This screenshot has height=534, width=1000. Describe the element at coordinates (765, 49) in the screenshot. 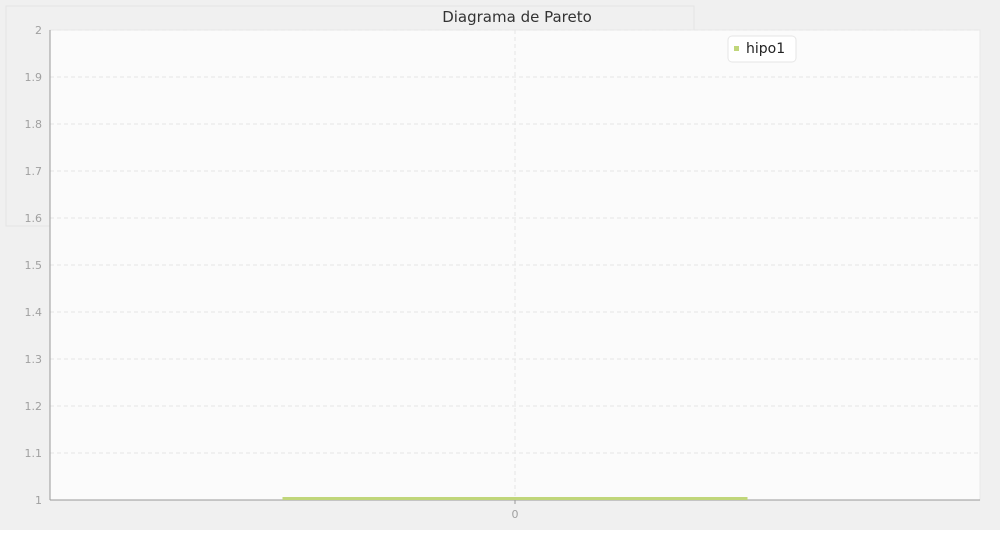

I see `legend-label-hipo1: hipo1` at that location.